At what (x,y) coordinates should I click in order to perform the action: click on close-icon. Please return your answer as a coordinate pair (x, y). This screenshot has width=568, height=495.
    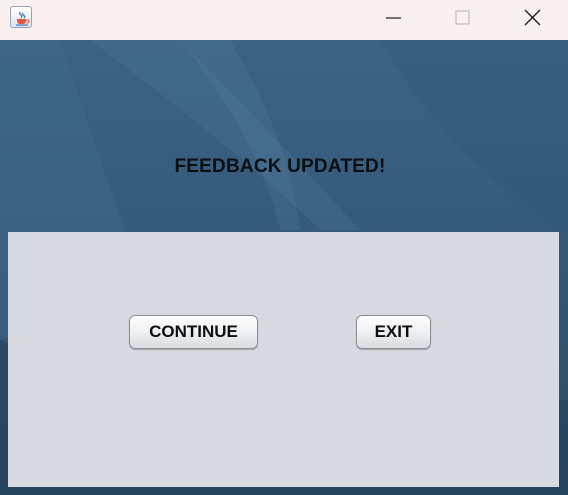
    Looking at the image, I should click on (532, 17).